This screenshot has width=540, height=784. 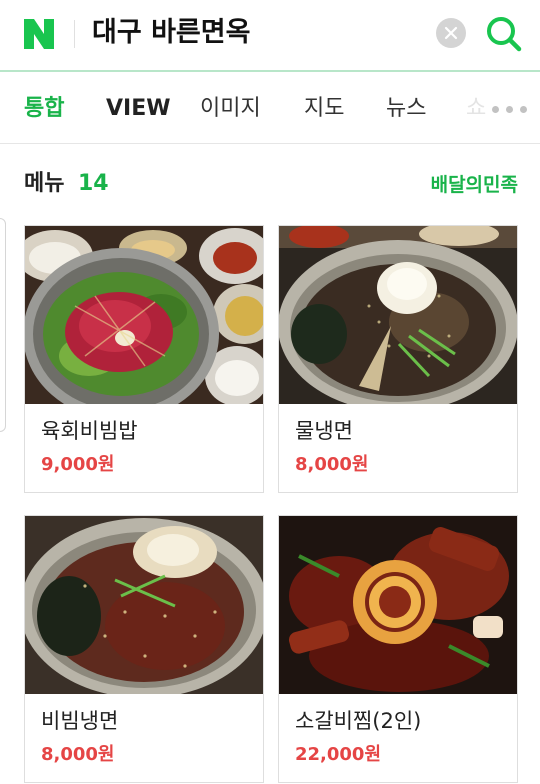 I want to click on menu-count: 14, so click(x=93, y=183).